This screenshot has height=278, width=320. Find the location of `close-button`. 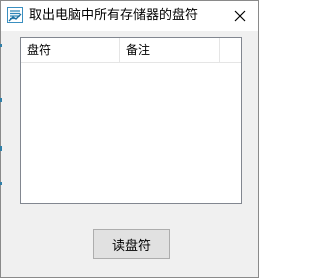

close-button is located at coordinates (240, 16).